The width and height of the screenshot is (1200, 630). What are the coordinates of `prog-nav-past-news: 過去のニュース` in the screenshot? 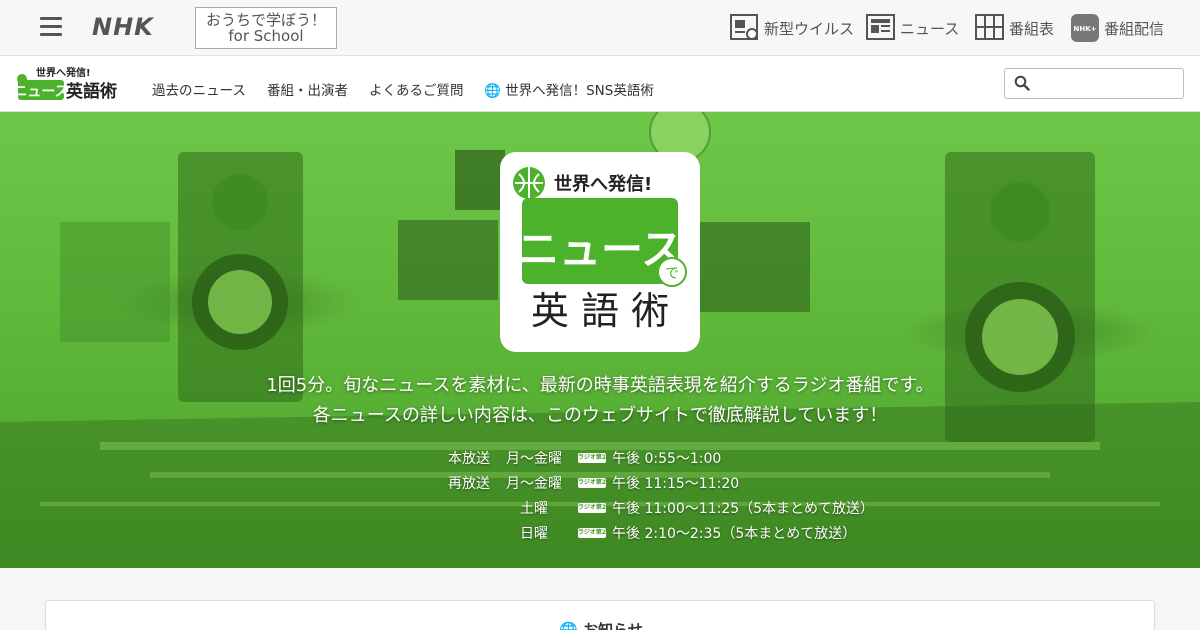 It's located at (199, 89).